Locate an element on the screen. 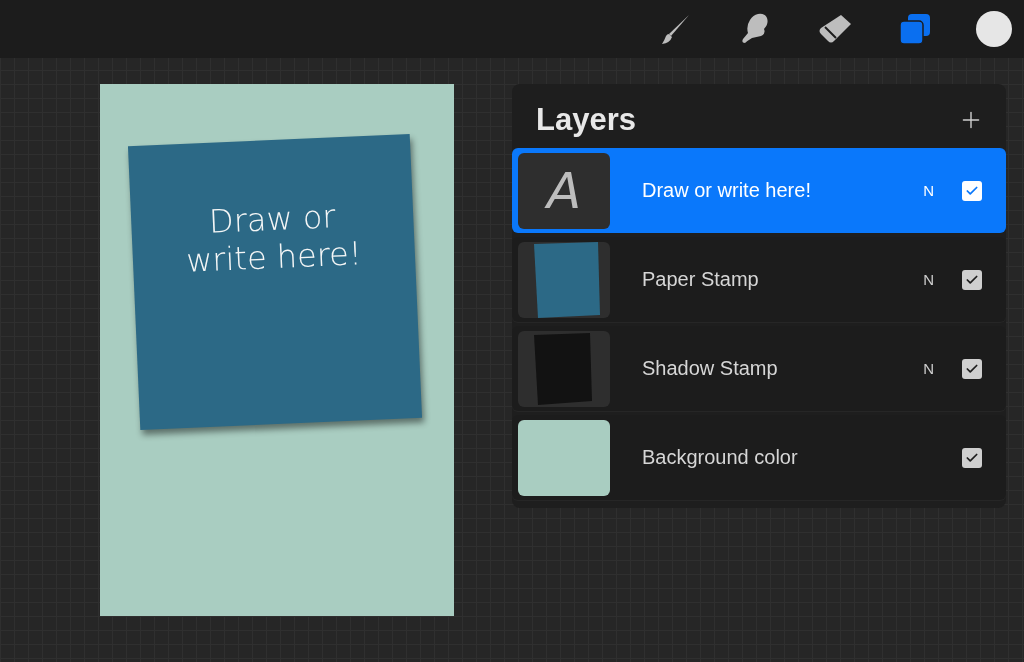 This screenshot has width=1024, height=662. layer-name: Background color is located at coordinates (720, 457).